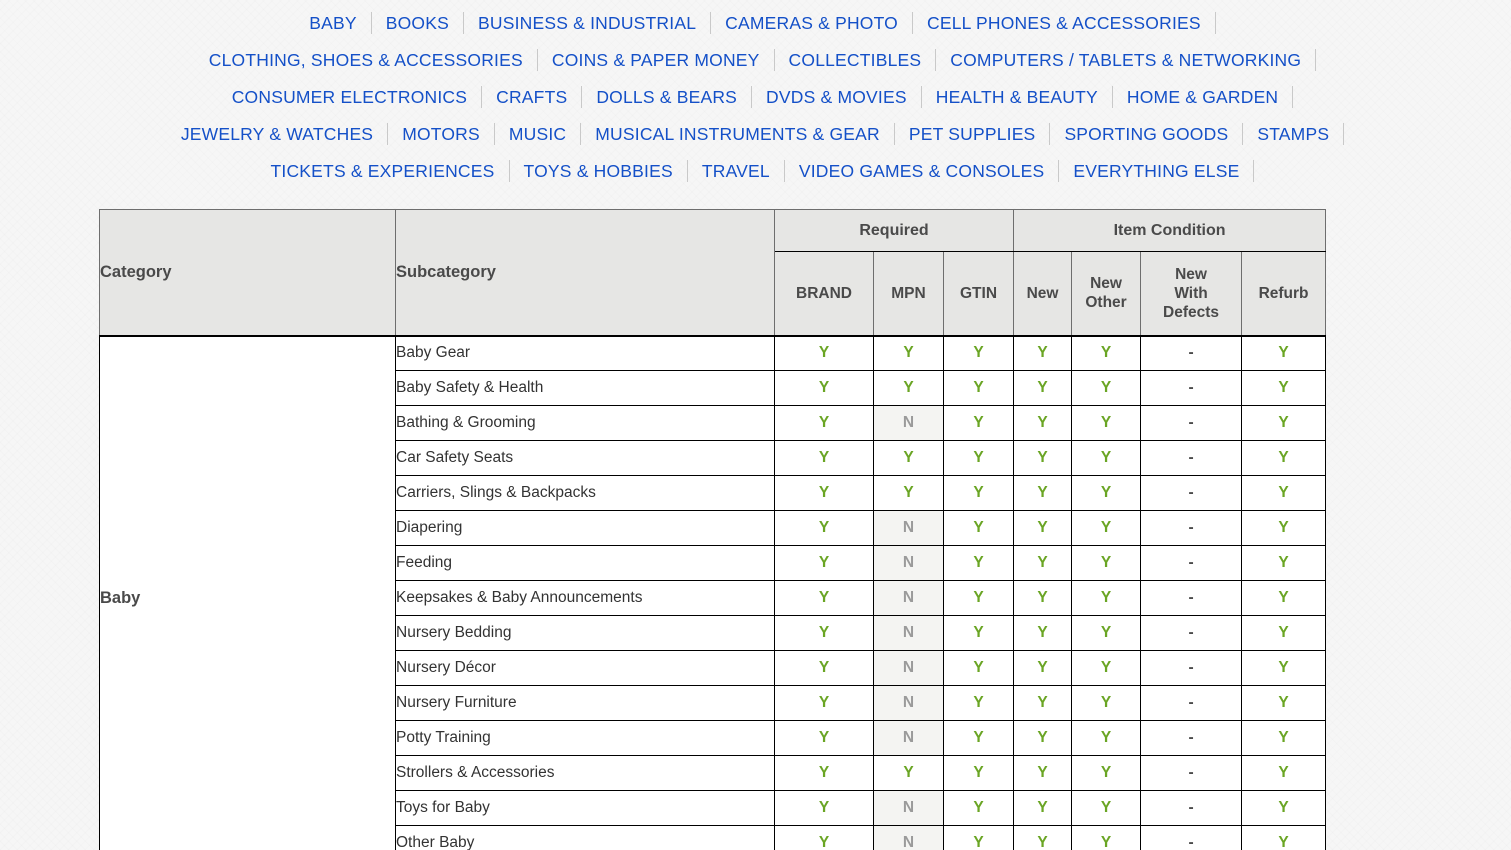 Image resolution: width=1511 pixels, height=850 pixels. I want to click on category-nav-link: TRAVEL, so click(736, 171).